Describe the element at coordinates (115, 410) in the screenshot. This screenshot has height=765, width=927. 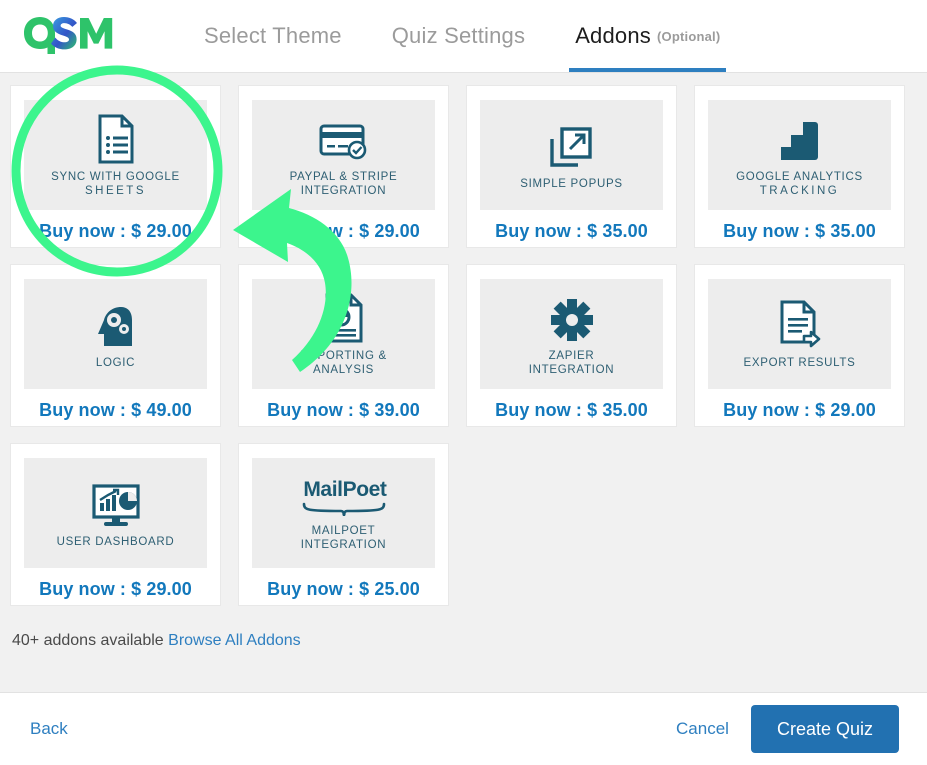
I see `addon-buy-now-price: Buy now : $ 49.00` at that location.